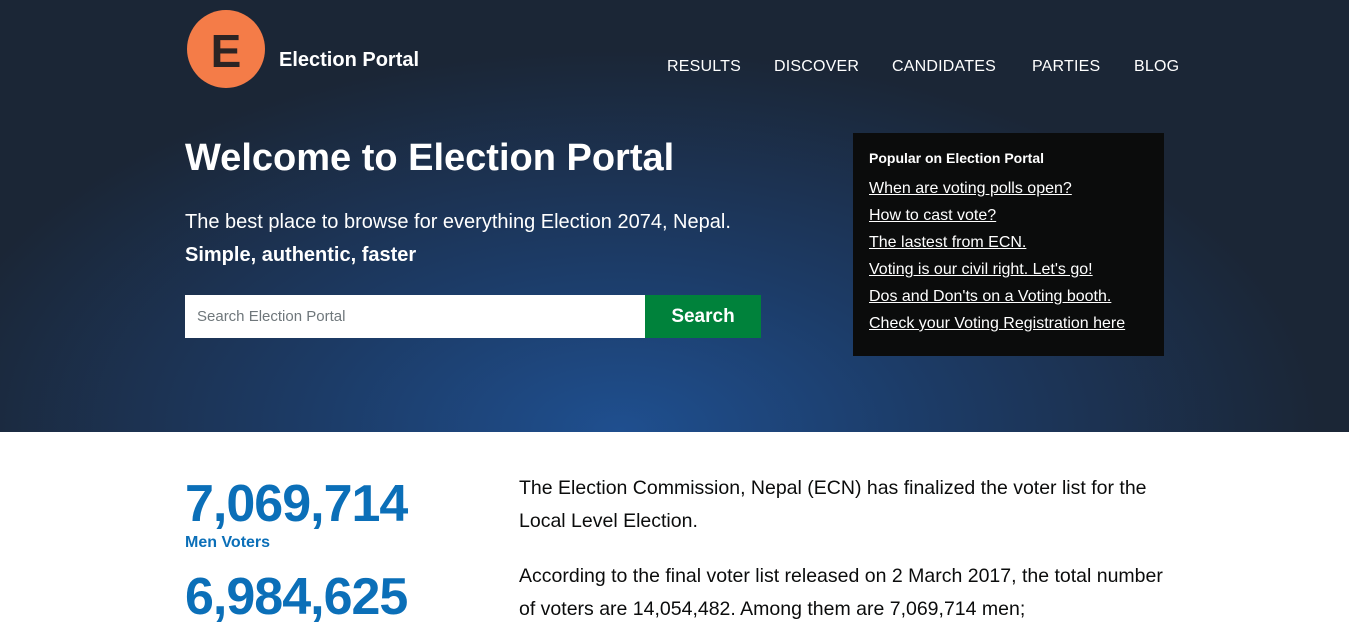  What do you see at coordinates (1016, 188) in the screenshot?
I see `popular-link-polls-open: When are voting polls open?` at bounding box center [1016, 188].